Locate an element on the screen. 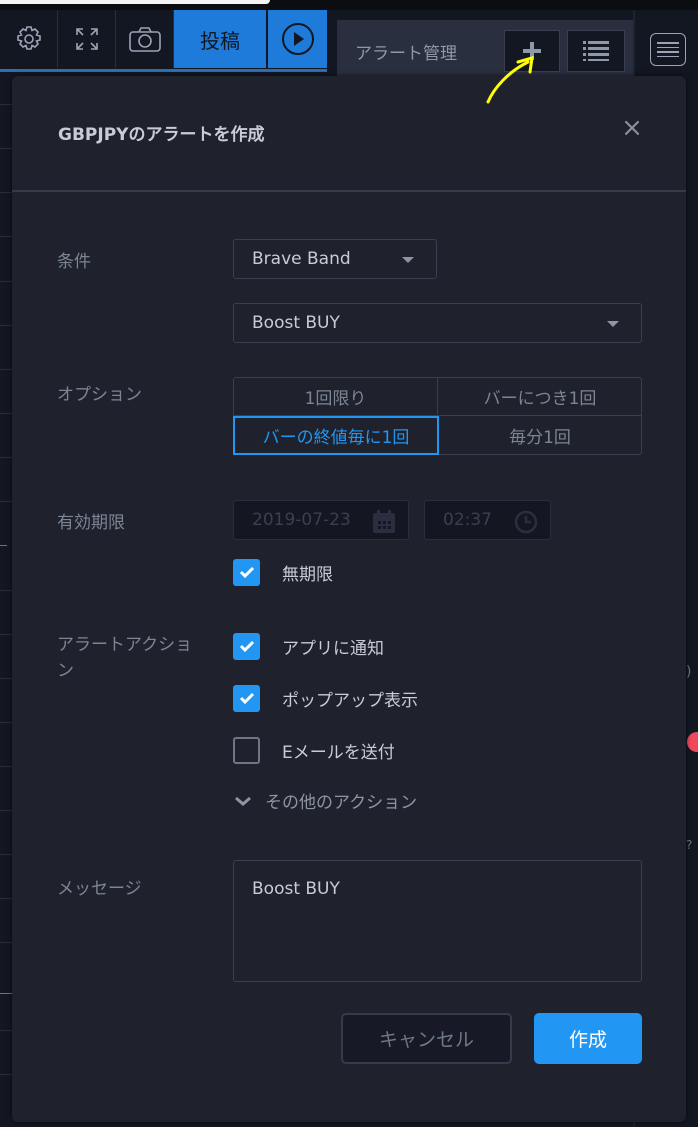 The width and height of the screenshot is (698, 1127). chart-toolbar: 投稿 アラート管理 is located at coordinates (349, 44).